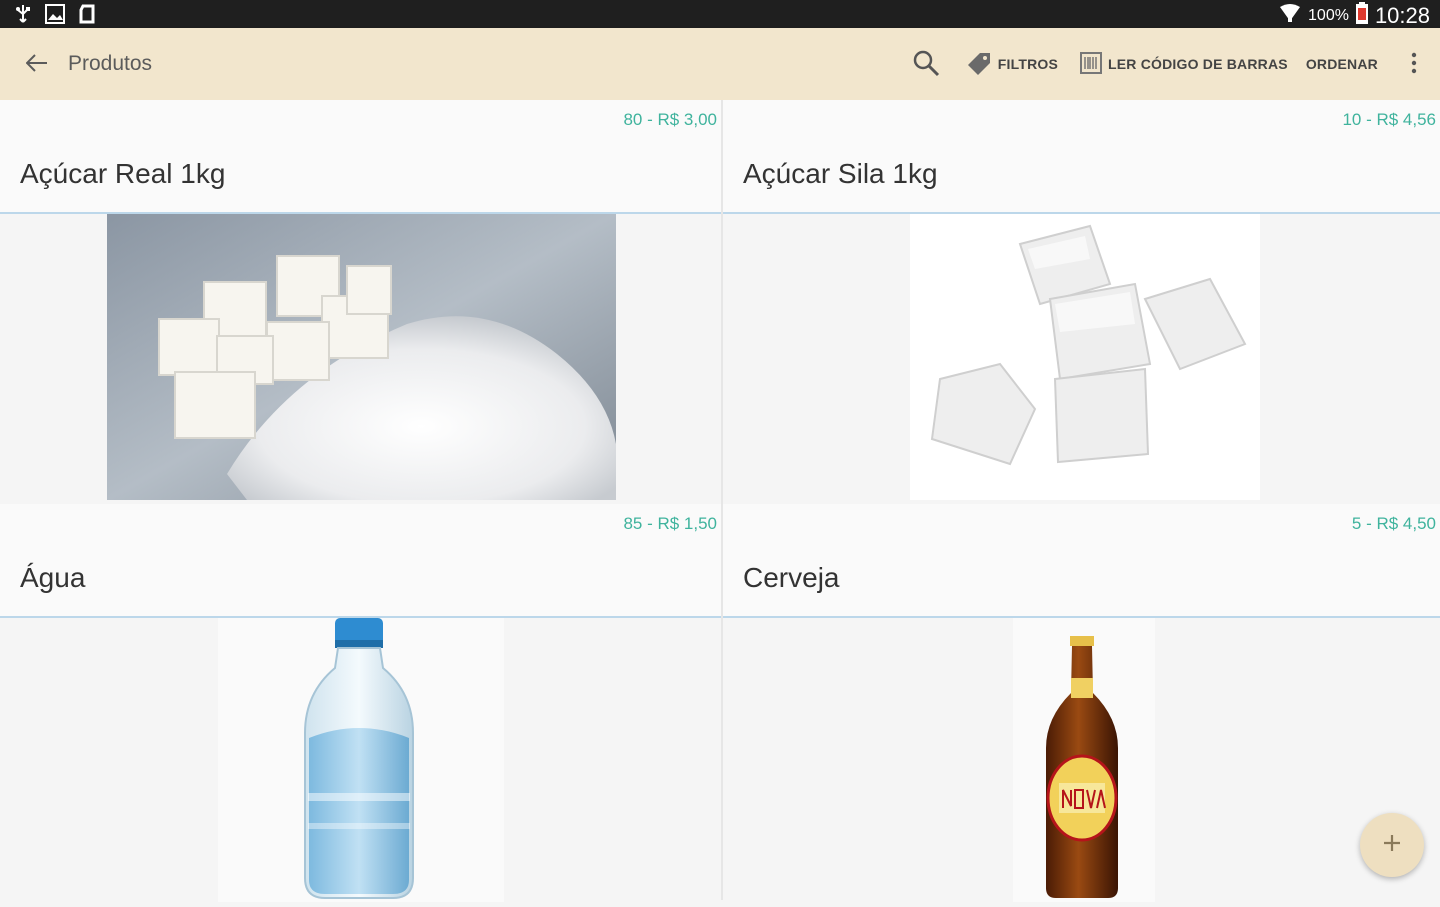  I want to click on beer-bottle-image, so click(1084, 760).